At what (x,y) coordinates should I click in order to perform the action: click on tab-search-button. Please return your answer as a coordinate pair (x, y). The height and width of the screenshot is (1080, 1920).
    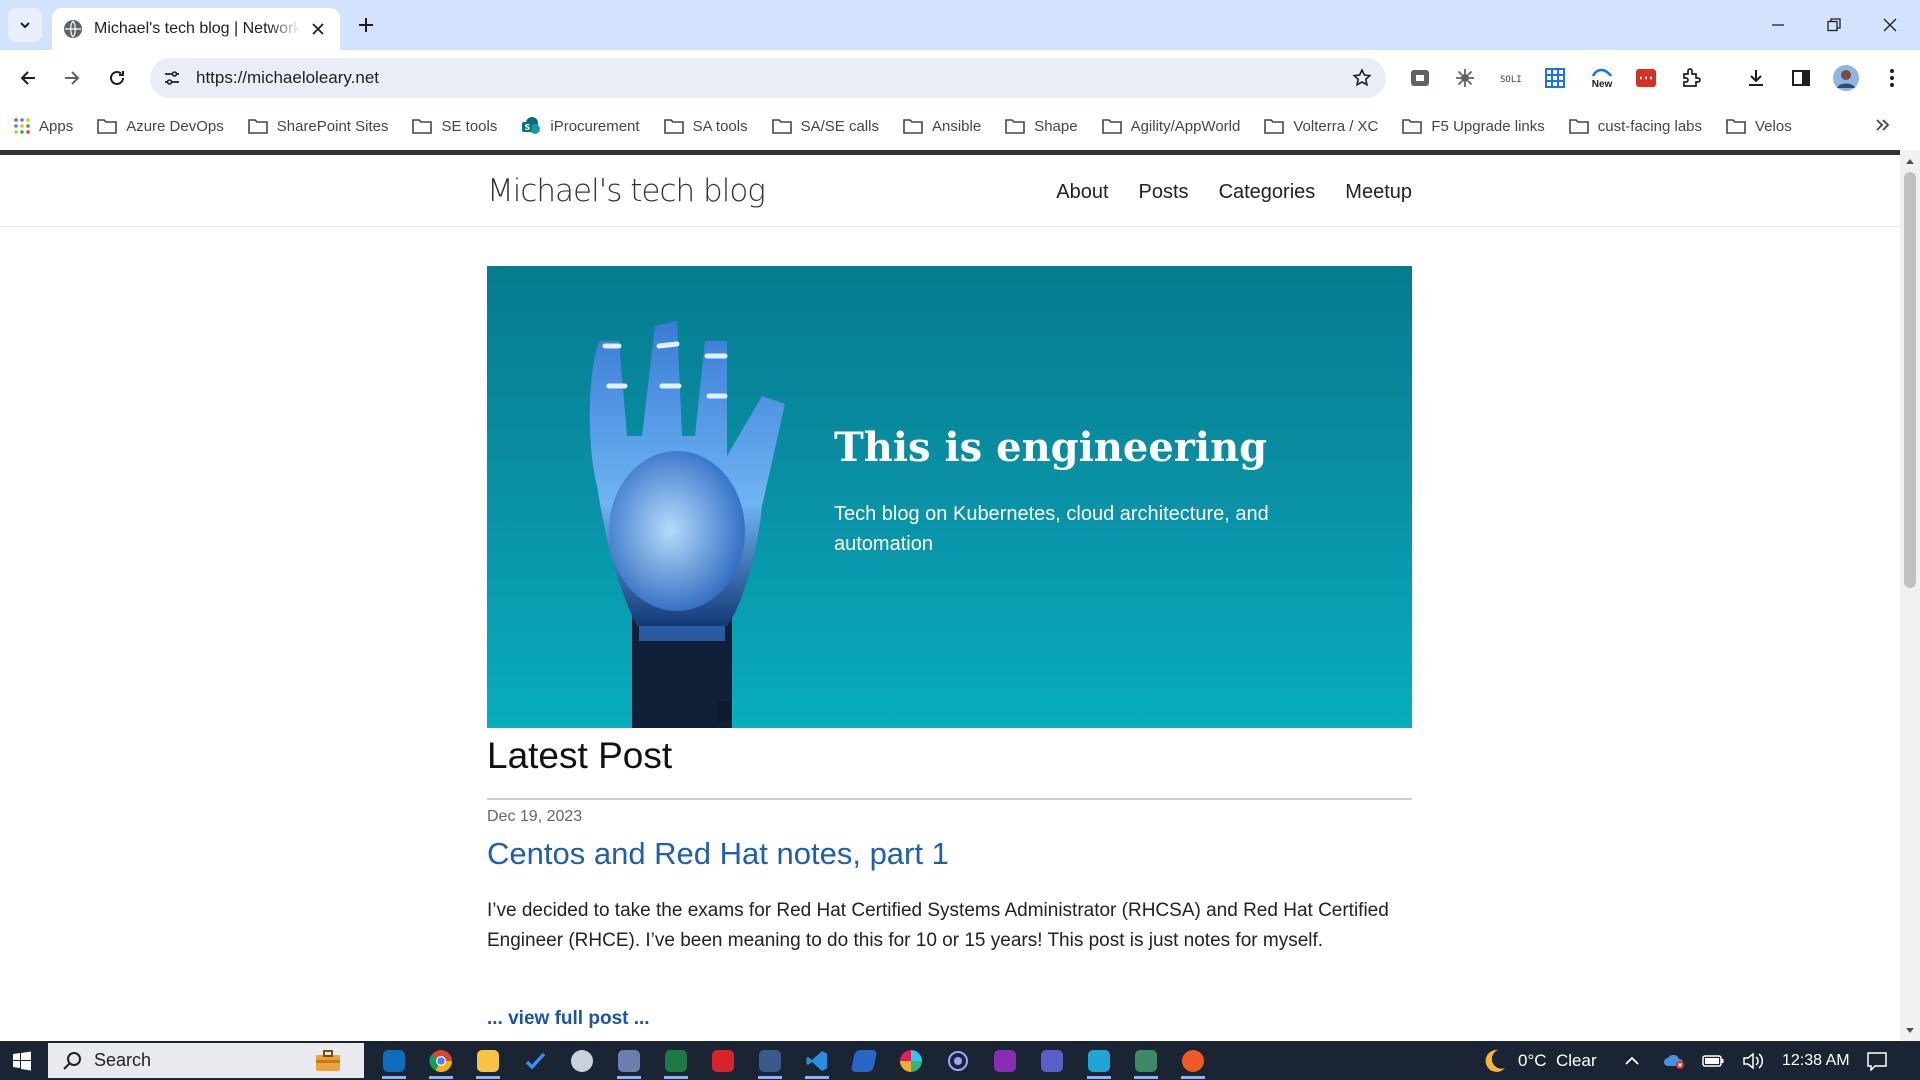
    Looking at the image, I should click on (25, 25).